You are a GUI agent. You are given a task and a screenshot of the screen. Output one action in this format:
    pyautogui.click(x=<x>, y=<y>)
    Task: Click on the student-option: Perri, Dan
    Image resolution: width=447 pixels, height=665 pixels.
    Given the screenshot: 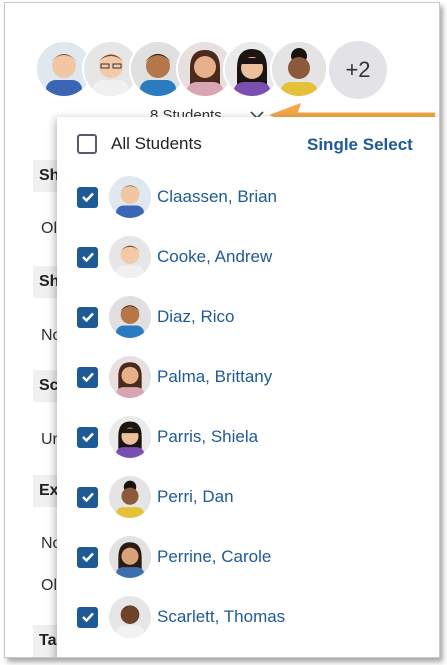 What is the action you would take?
    pyautogui.click(x=155, y=497)
    